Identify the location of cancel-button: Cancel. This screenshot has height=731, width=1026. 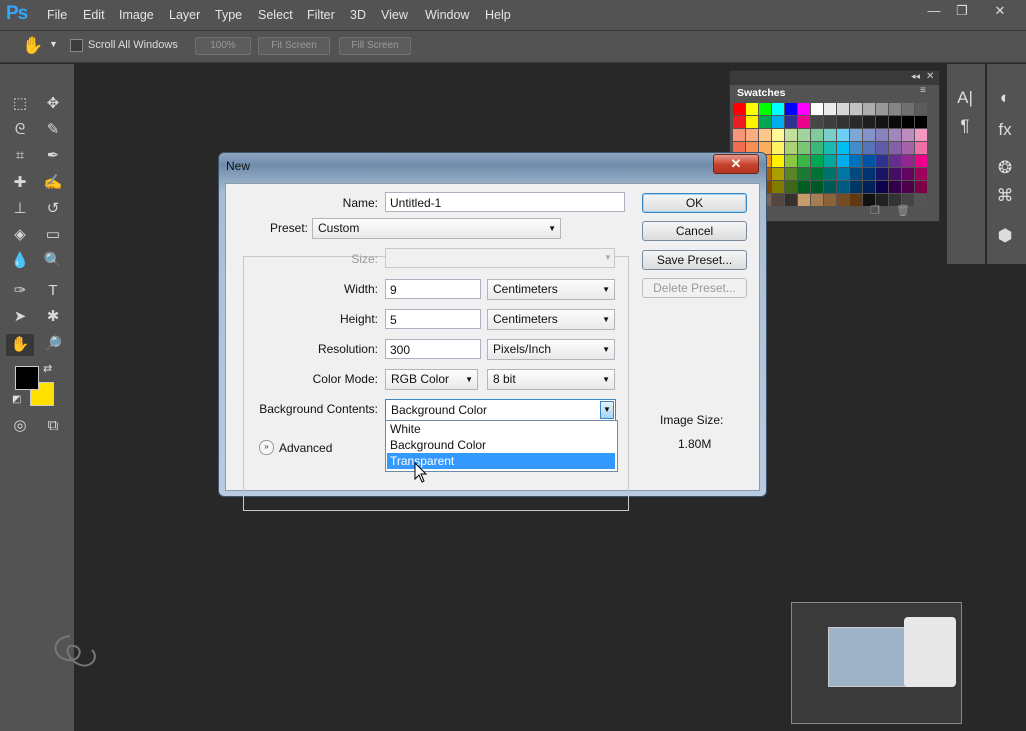
(694, 231).